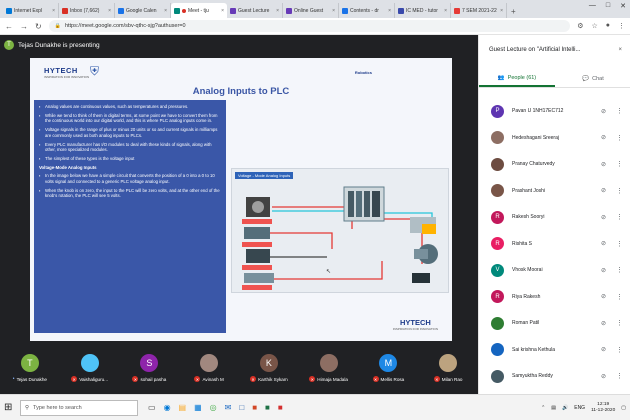 This screenshot has width=630, height=420. I want to click on notification-icon: ▢, so click(623, 408).